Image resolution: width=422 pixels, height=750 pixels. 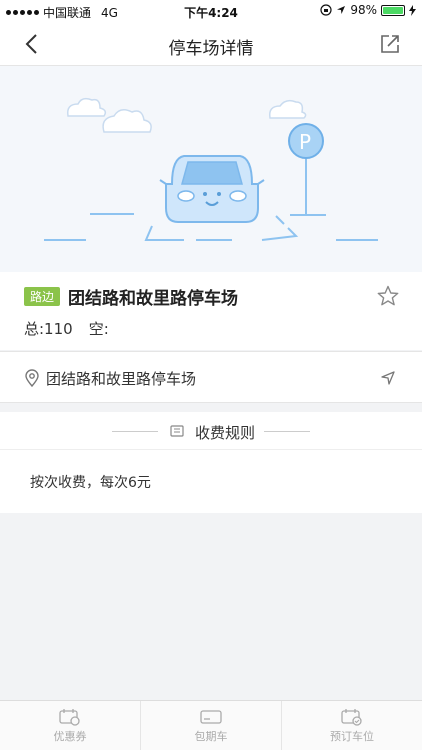 I want to click on divider-left, so click(x=135, y=431).